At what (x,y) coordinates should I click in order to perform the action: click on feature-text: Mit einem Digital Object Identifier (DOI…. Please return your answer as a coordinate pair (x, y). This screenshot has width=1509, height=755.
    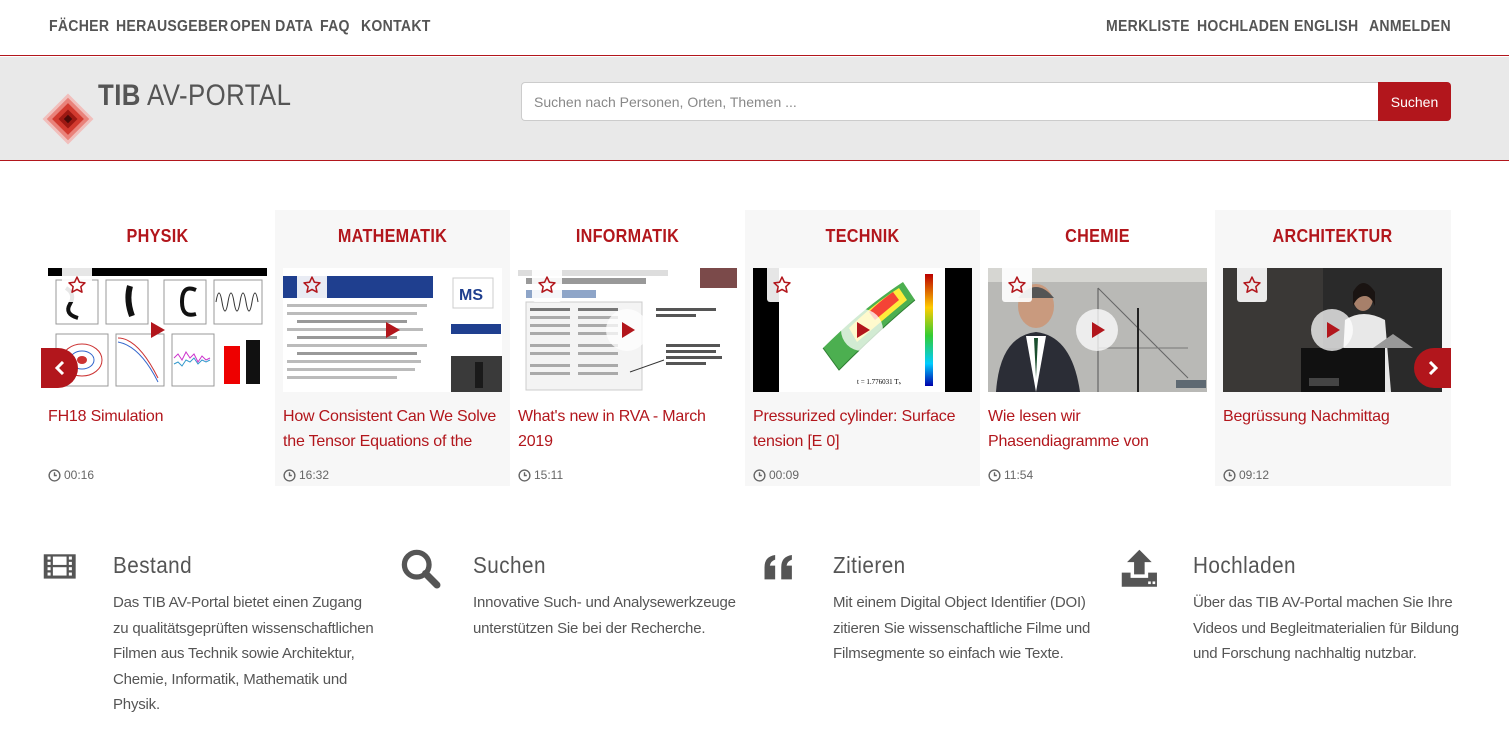
    Looking at the image, I should click on (962, 628).